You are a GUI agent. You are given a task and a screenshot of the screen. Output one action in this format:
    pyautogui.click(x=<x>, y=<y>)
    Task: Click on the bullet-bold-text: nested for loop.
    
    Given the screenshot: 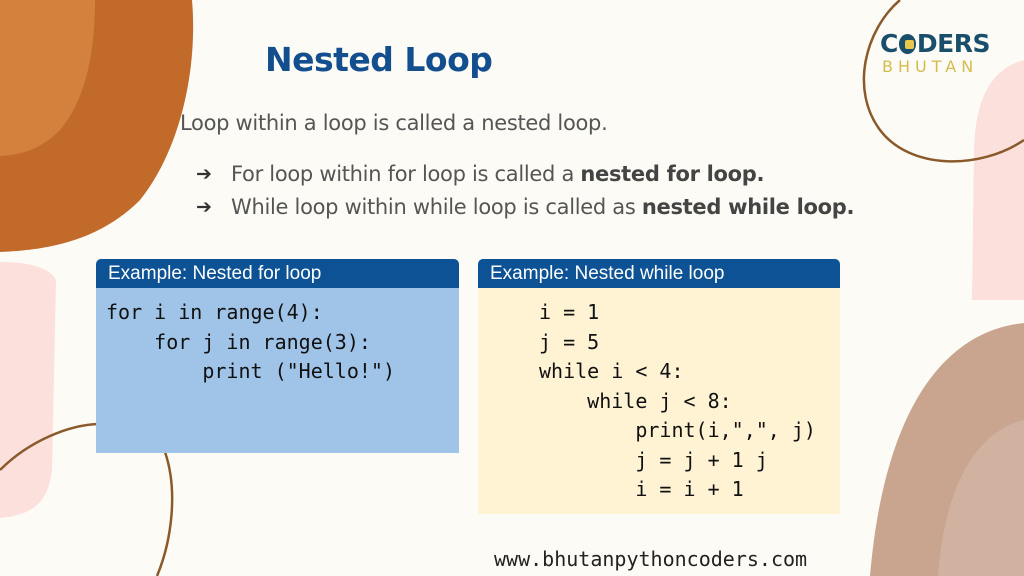 What is the action you would take?
    pyautogui.click(x=672, y=174)
    